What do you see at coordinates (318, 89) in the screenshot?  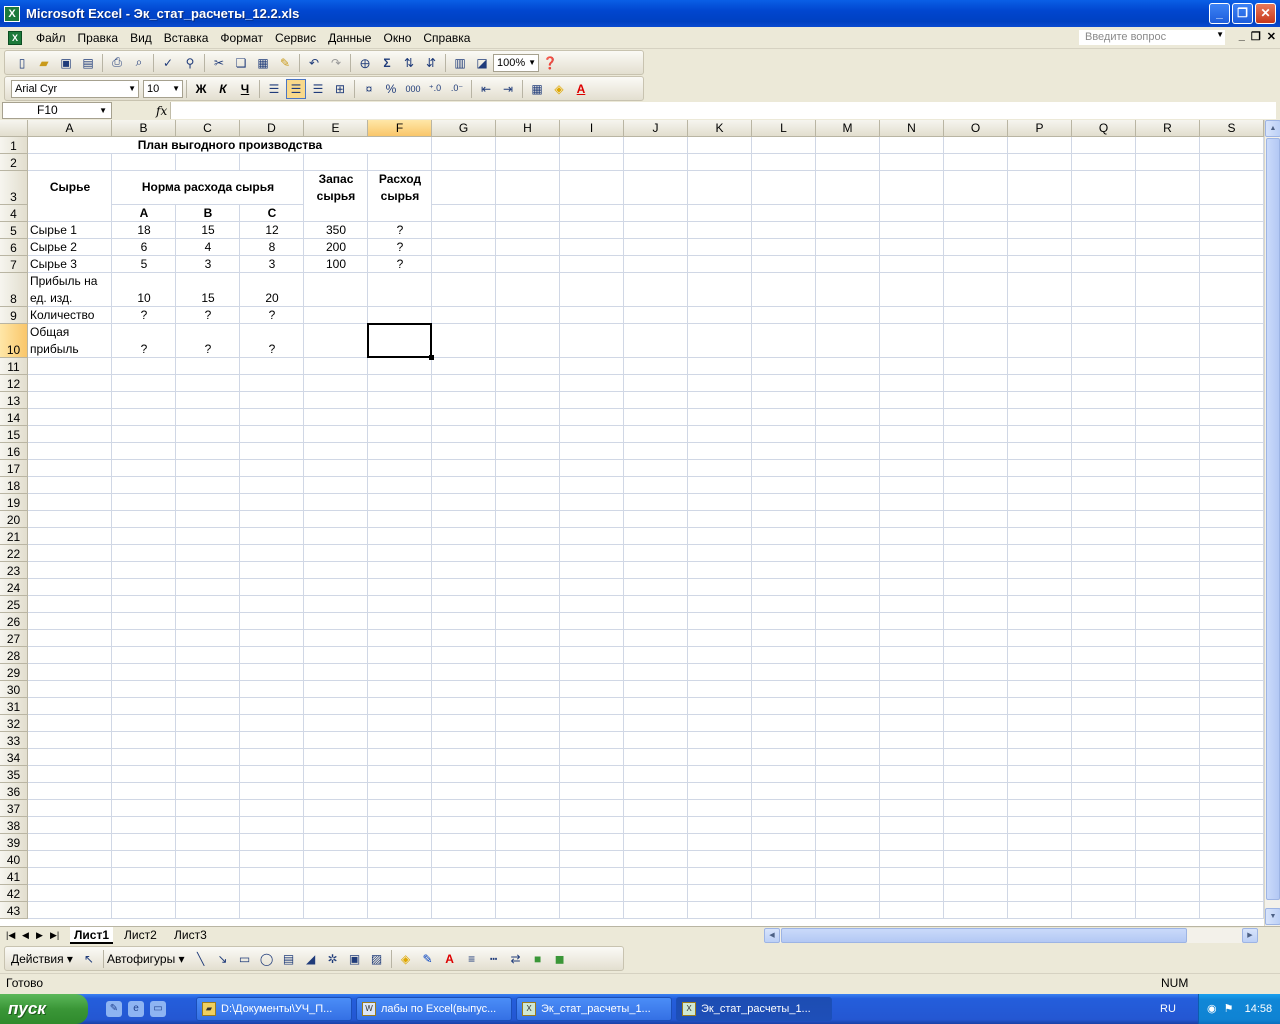 I see `align-right-icon: ☰` at bounding box center [318, 89].